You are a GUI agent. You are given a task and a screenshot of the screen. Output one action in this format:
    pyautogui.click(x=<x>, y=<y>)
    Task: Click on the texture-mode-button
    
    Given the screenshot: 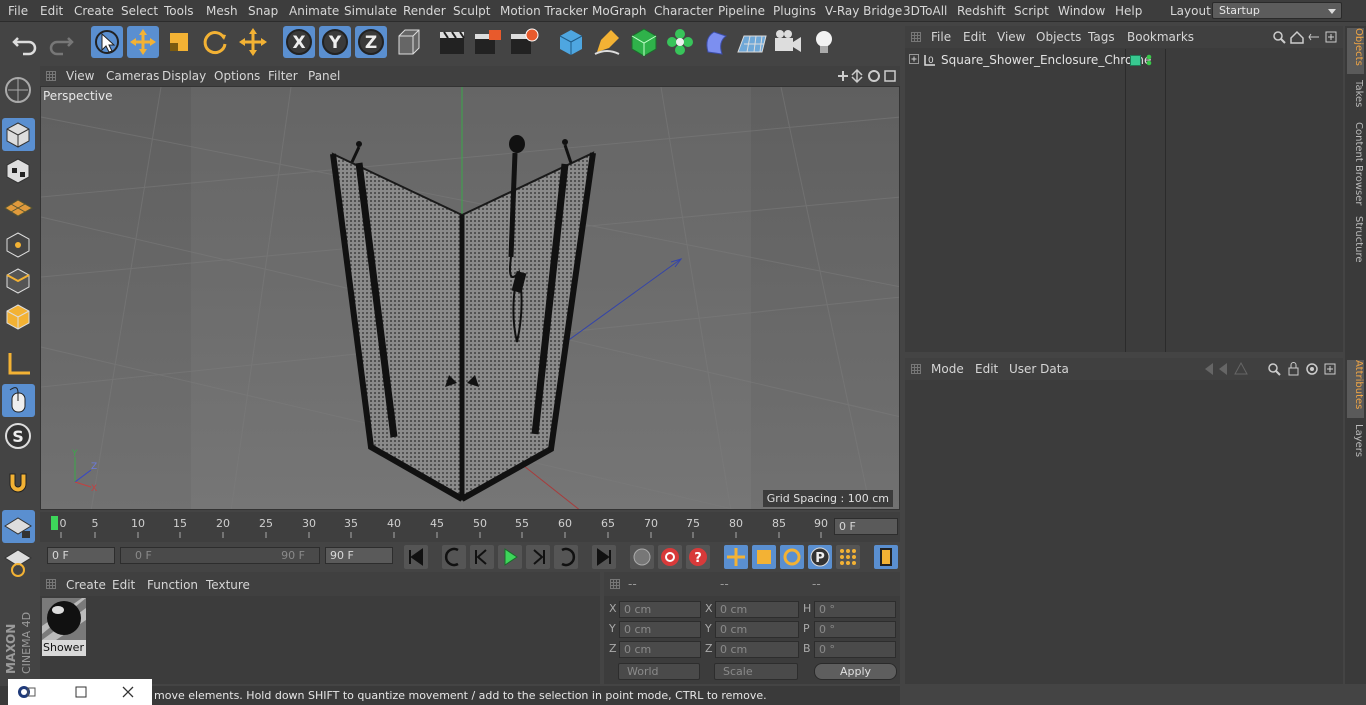 What is the action you would take?
    pyautogui.click(x=18, y=170)
    